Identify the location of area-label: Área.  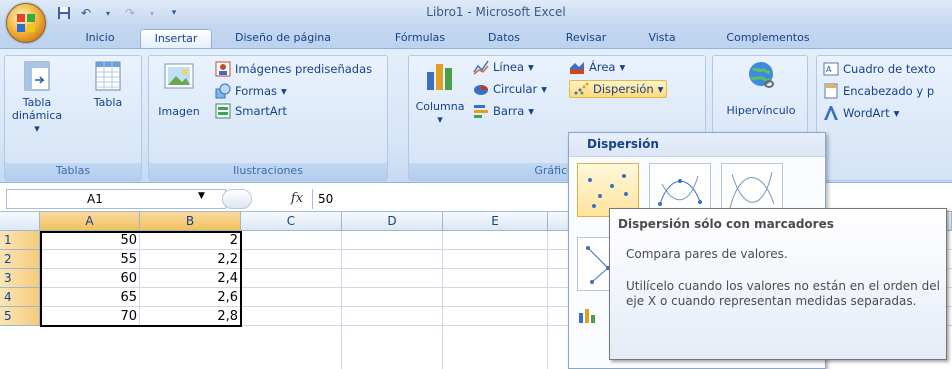
(602, 66).